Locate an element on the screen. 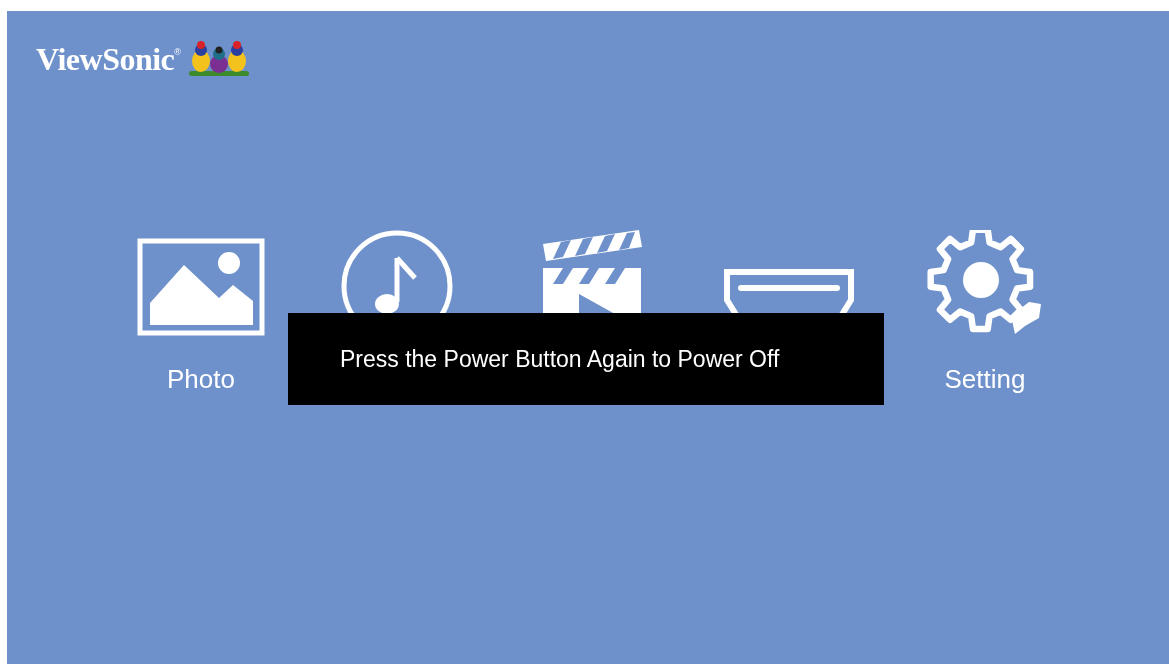  brand-logo-text: ViewSonic is located at coordinates (105, 59).